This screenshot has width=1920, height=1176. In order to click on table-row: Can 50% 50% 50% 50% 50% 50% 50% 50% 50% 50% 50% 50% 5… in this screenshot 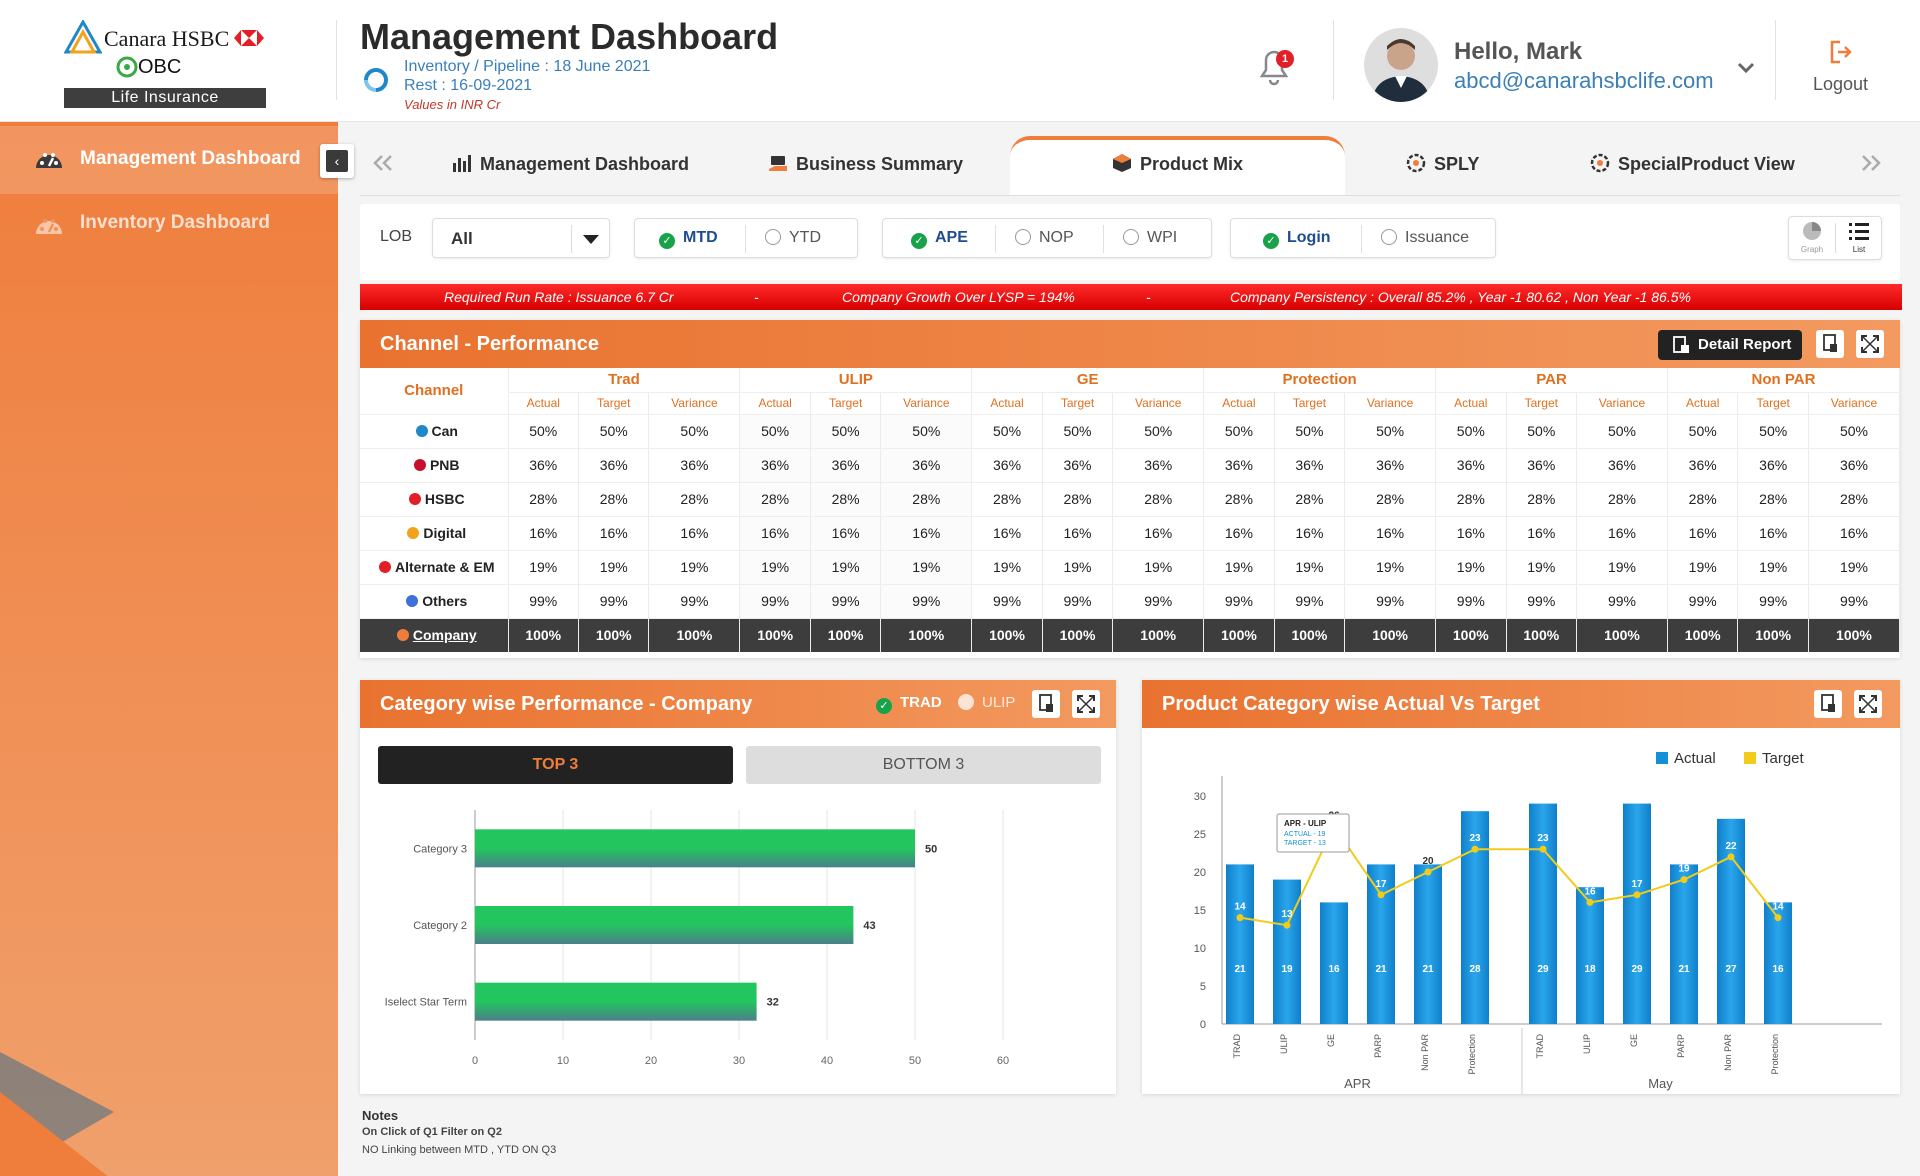, I will do `click(1130, 430)`.